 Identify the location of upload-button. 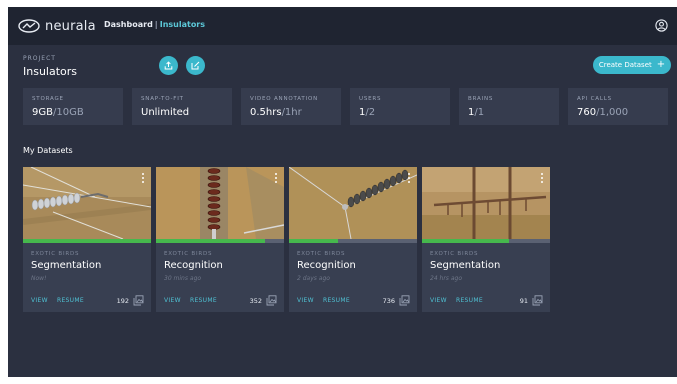
(168, 65).